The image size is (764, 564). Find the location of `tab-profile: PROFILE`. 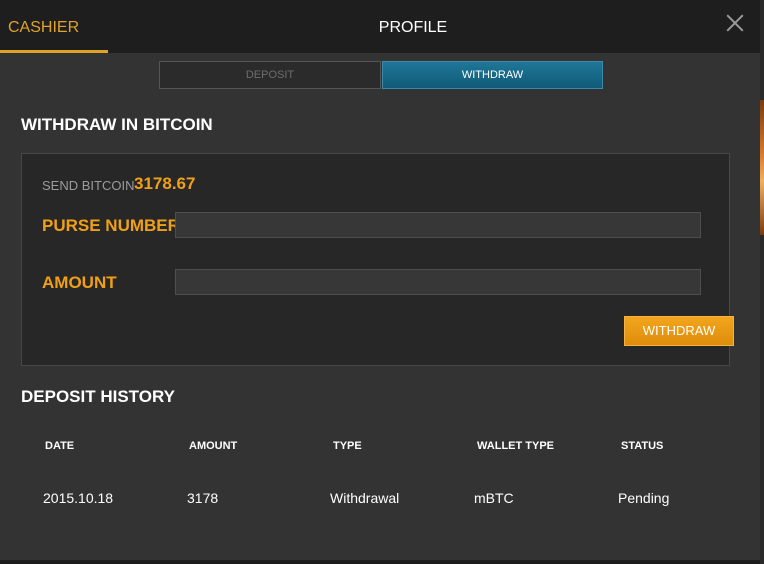

tab-profile: PROFILE is located at coordinates (413, 26).